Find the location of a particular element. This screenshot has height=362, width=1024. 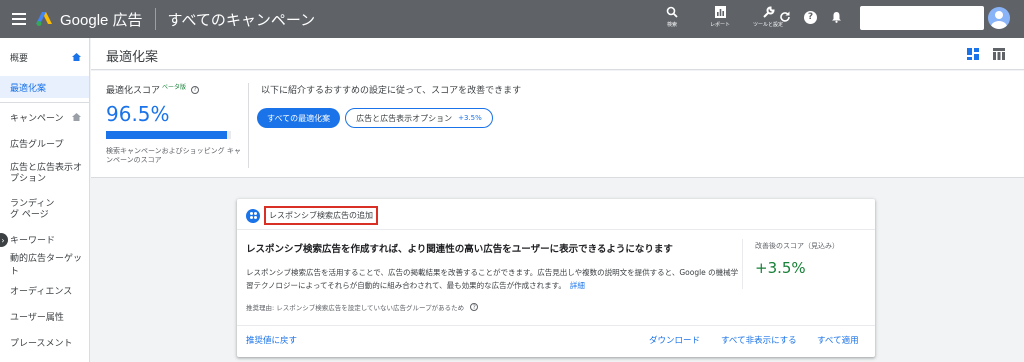

account-box is located at coordinates (922, 18).